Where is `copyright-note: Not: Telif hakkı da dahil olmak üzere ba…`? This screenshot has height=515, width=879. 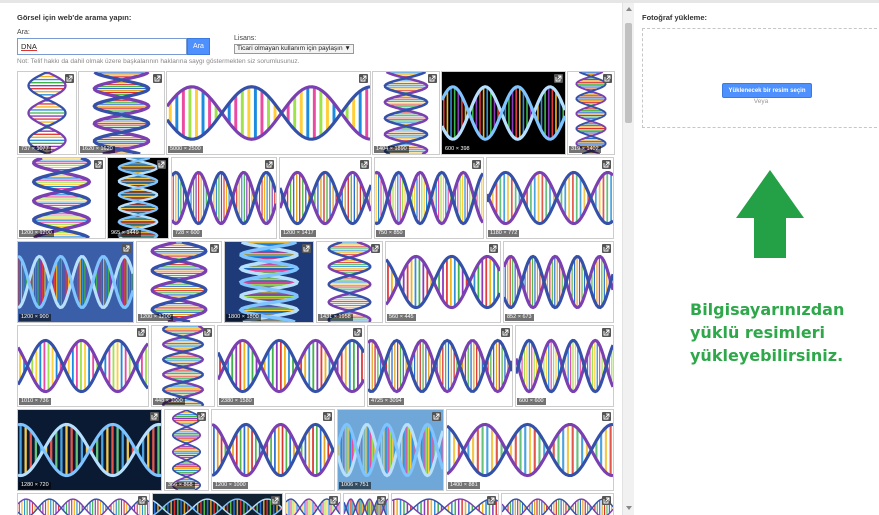 copyright-note: Not: Telif hakkı da dahil olmak üzere ba… is located at coordinates (158, 61).